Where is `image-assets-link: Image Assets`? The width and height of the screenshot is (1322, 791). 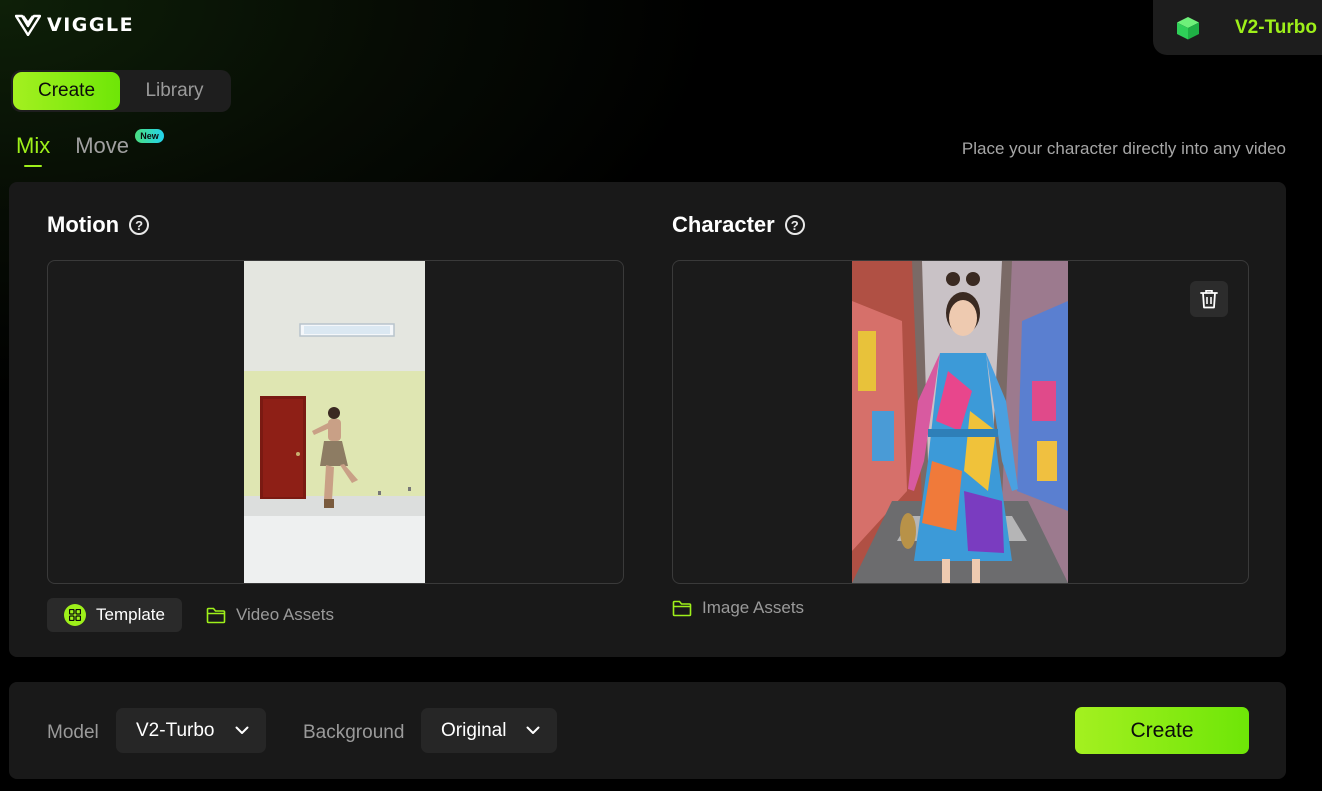 image-assets-link: Image Assets is located at coordinates (738, 608).